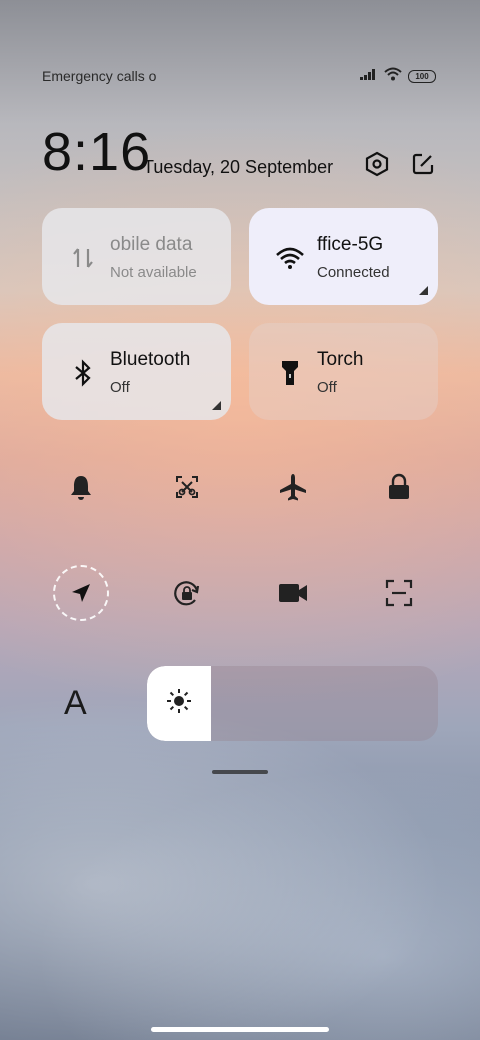  I want to click on tile-subtitle: Not available, so click(153, 272).